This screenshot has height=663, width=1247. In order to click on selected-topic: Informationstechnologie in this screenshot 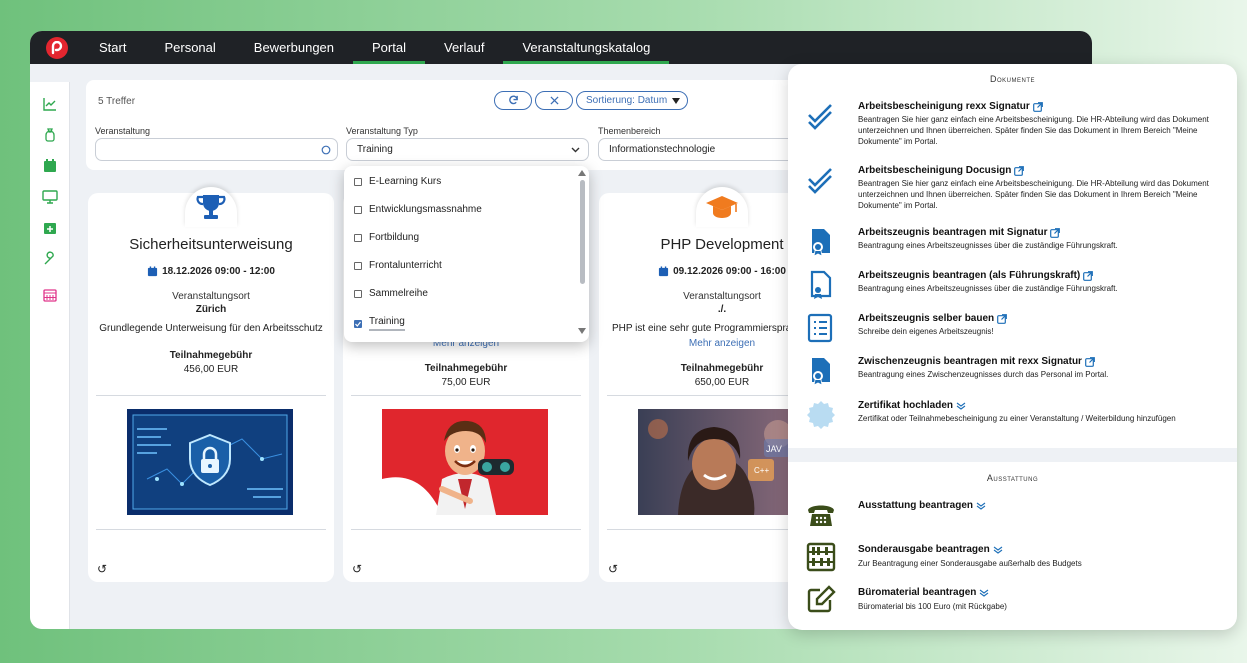, I will do `click(662, 149)`.